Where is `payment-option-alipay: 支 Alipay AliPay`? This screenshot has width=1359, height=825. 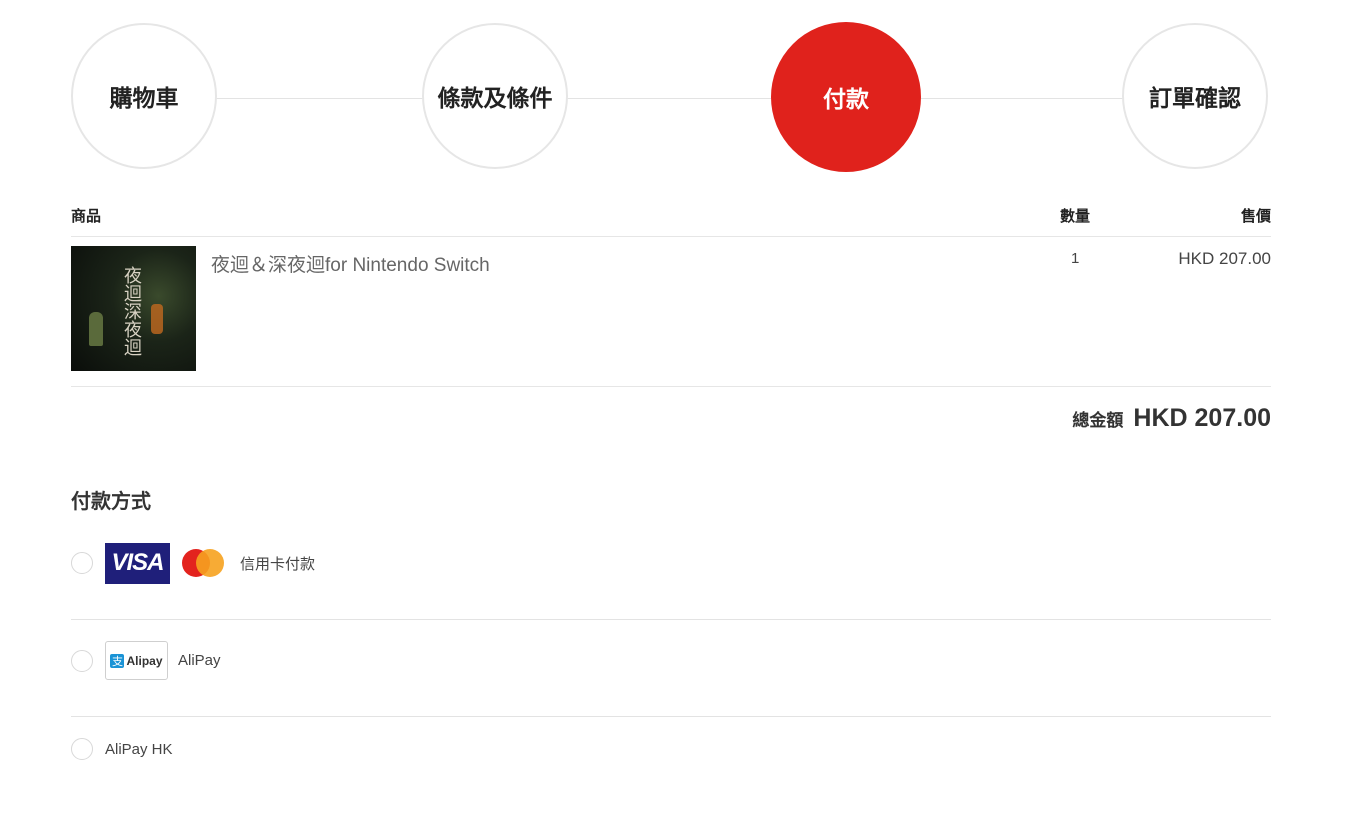
payment-option-alipay: 支 Alipay AliPay is located at coordinates (671, 678).